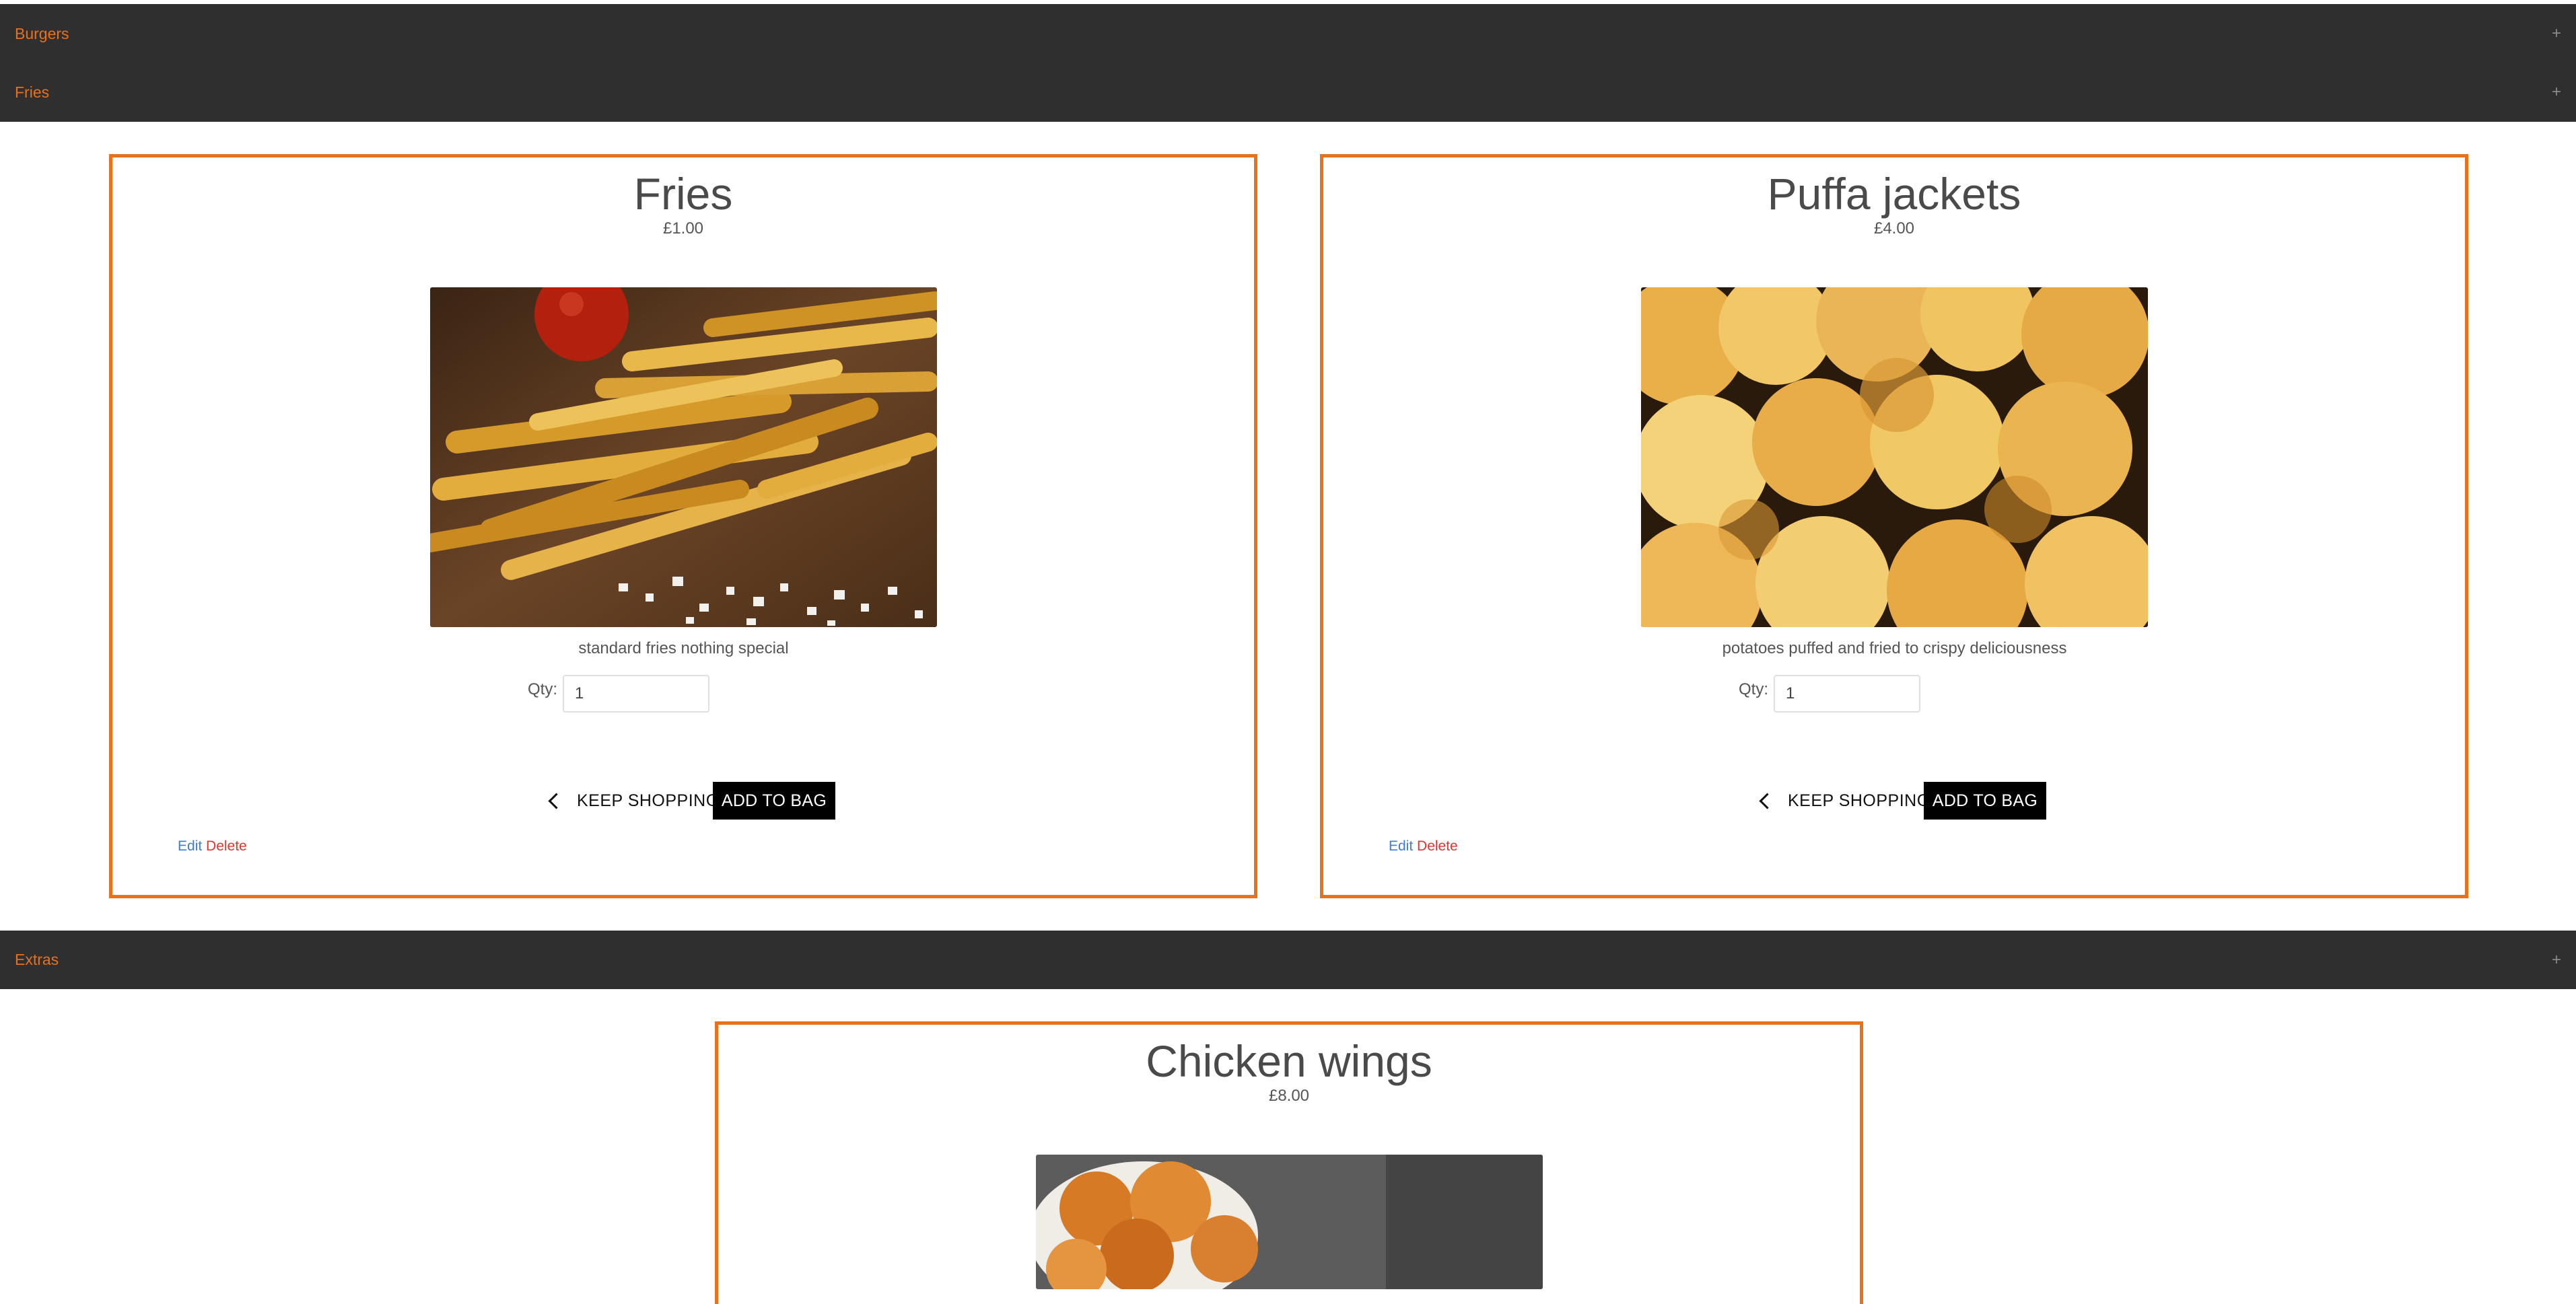 The width and height of the screenshot is (2576, 1304). Describe the element at coordinates (683, 194) in the screenshot. I see `product-name: Fries` at that location.